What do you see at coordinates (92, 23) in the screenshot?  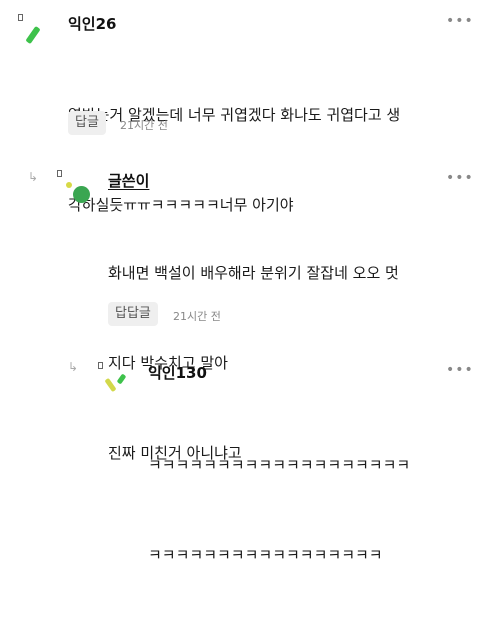 I see `comment-author: 익인26` at bounding box center [92, 23].